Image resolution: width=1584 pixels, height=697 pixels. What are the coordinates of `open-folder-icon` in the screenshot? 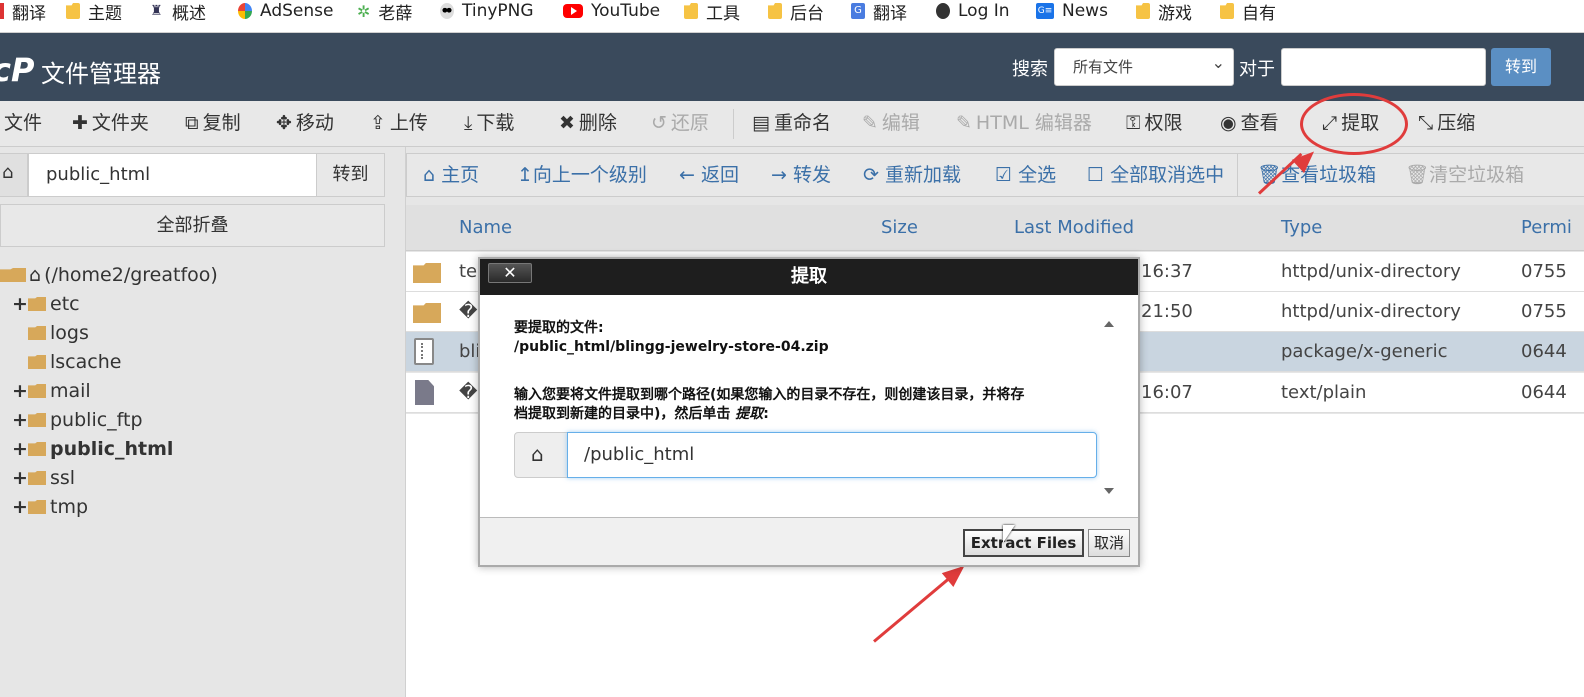 It's located at (13, 275).